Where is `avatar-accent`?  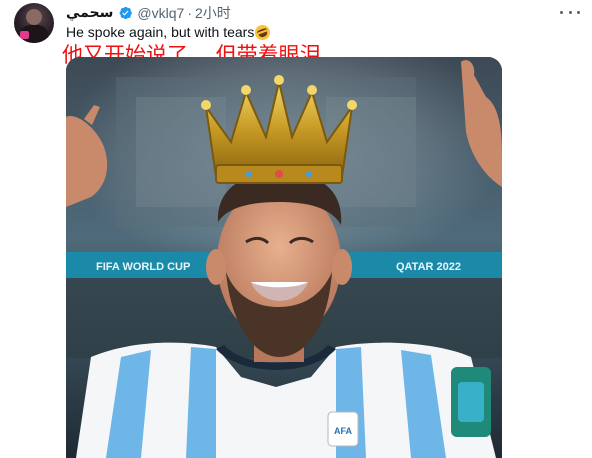 avatar-accent is located at coordinates (24, 35).